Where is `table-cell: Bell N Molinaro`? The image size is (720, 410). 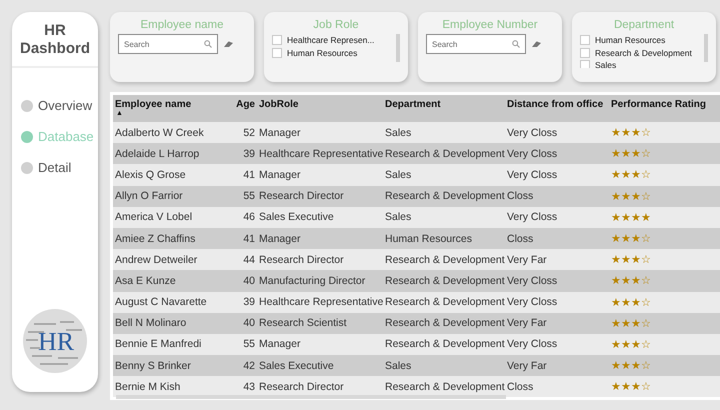 table-cell: Bell N Molinaro is located at coordinates (150, 323).